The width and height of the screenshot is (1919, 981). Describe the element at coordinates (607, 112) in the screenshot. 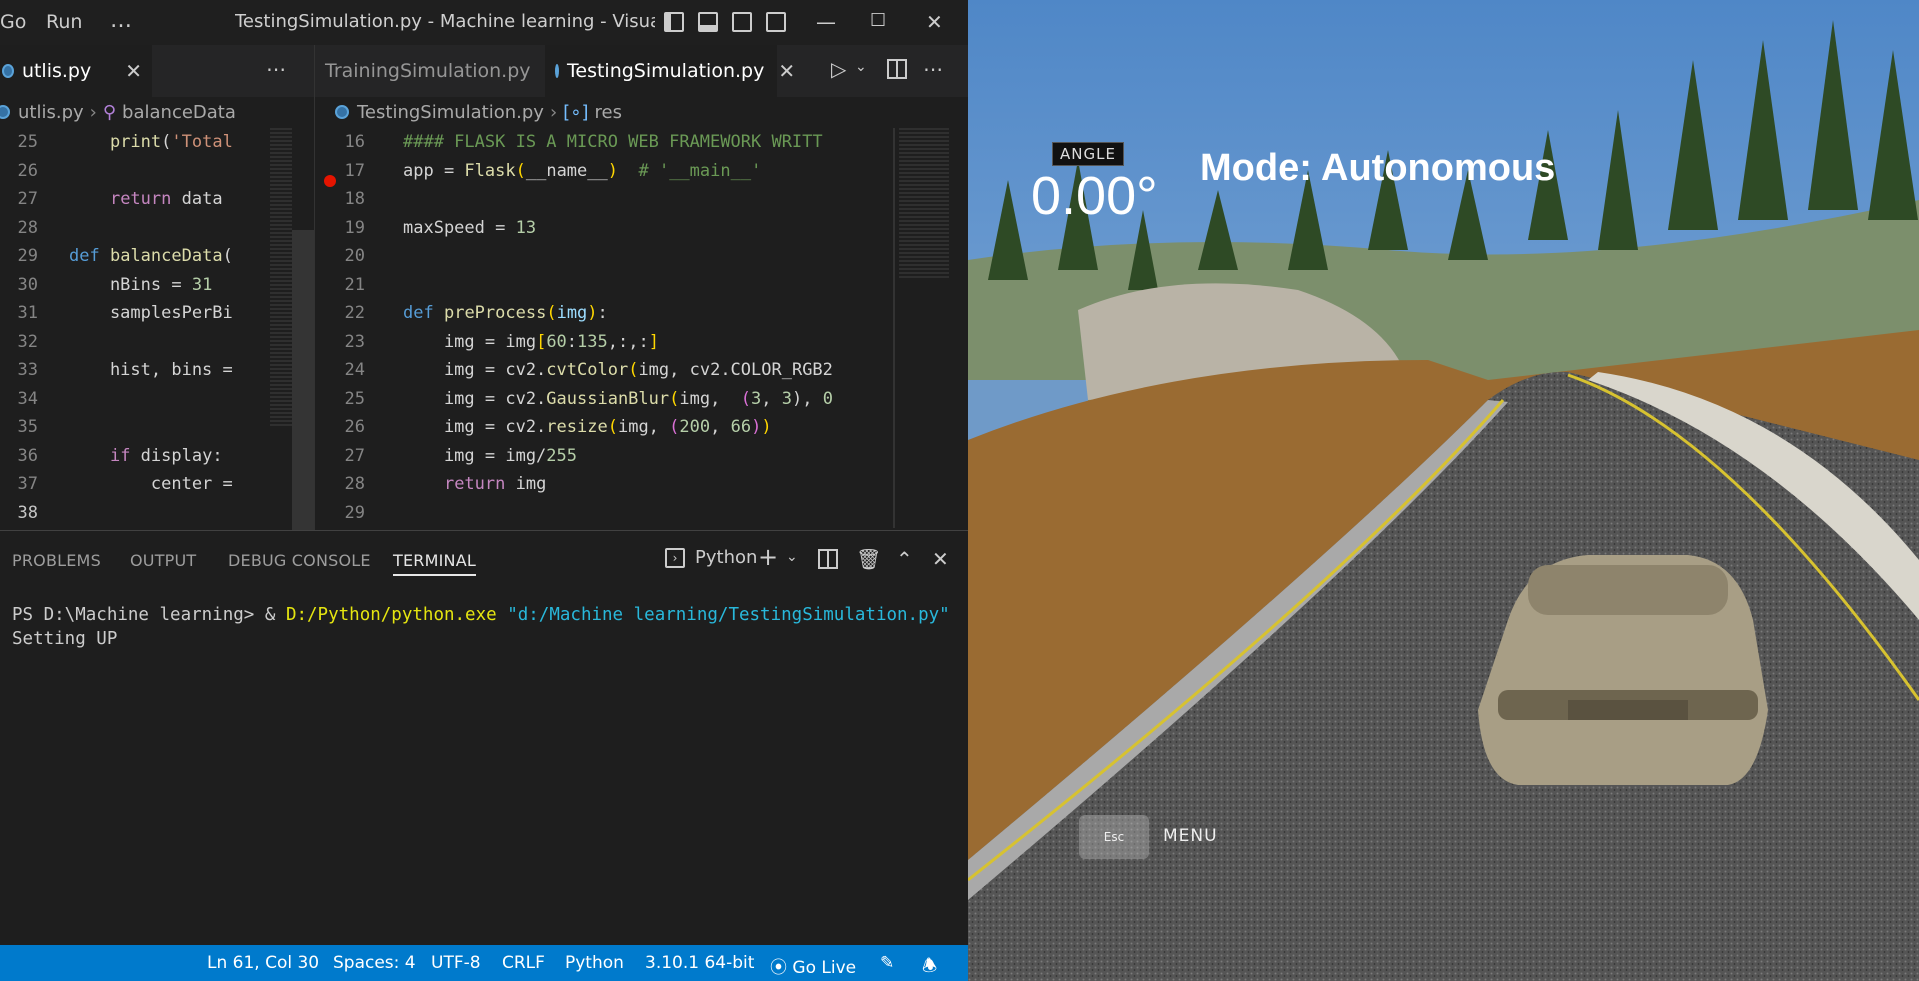

I see `breadcrumb-symbol: res` at that location.